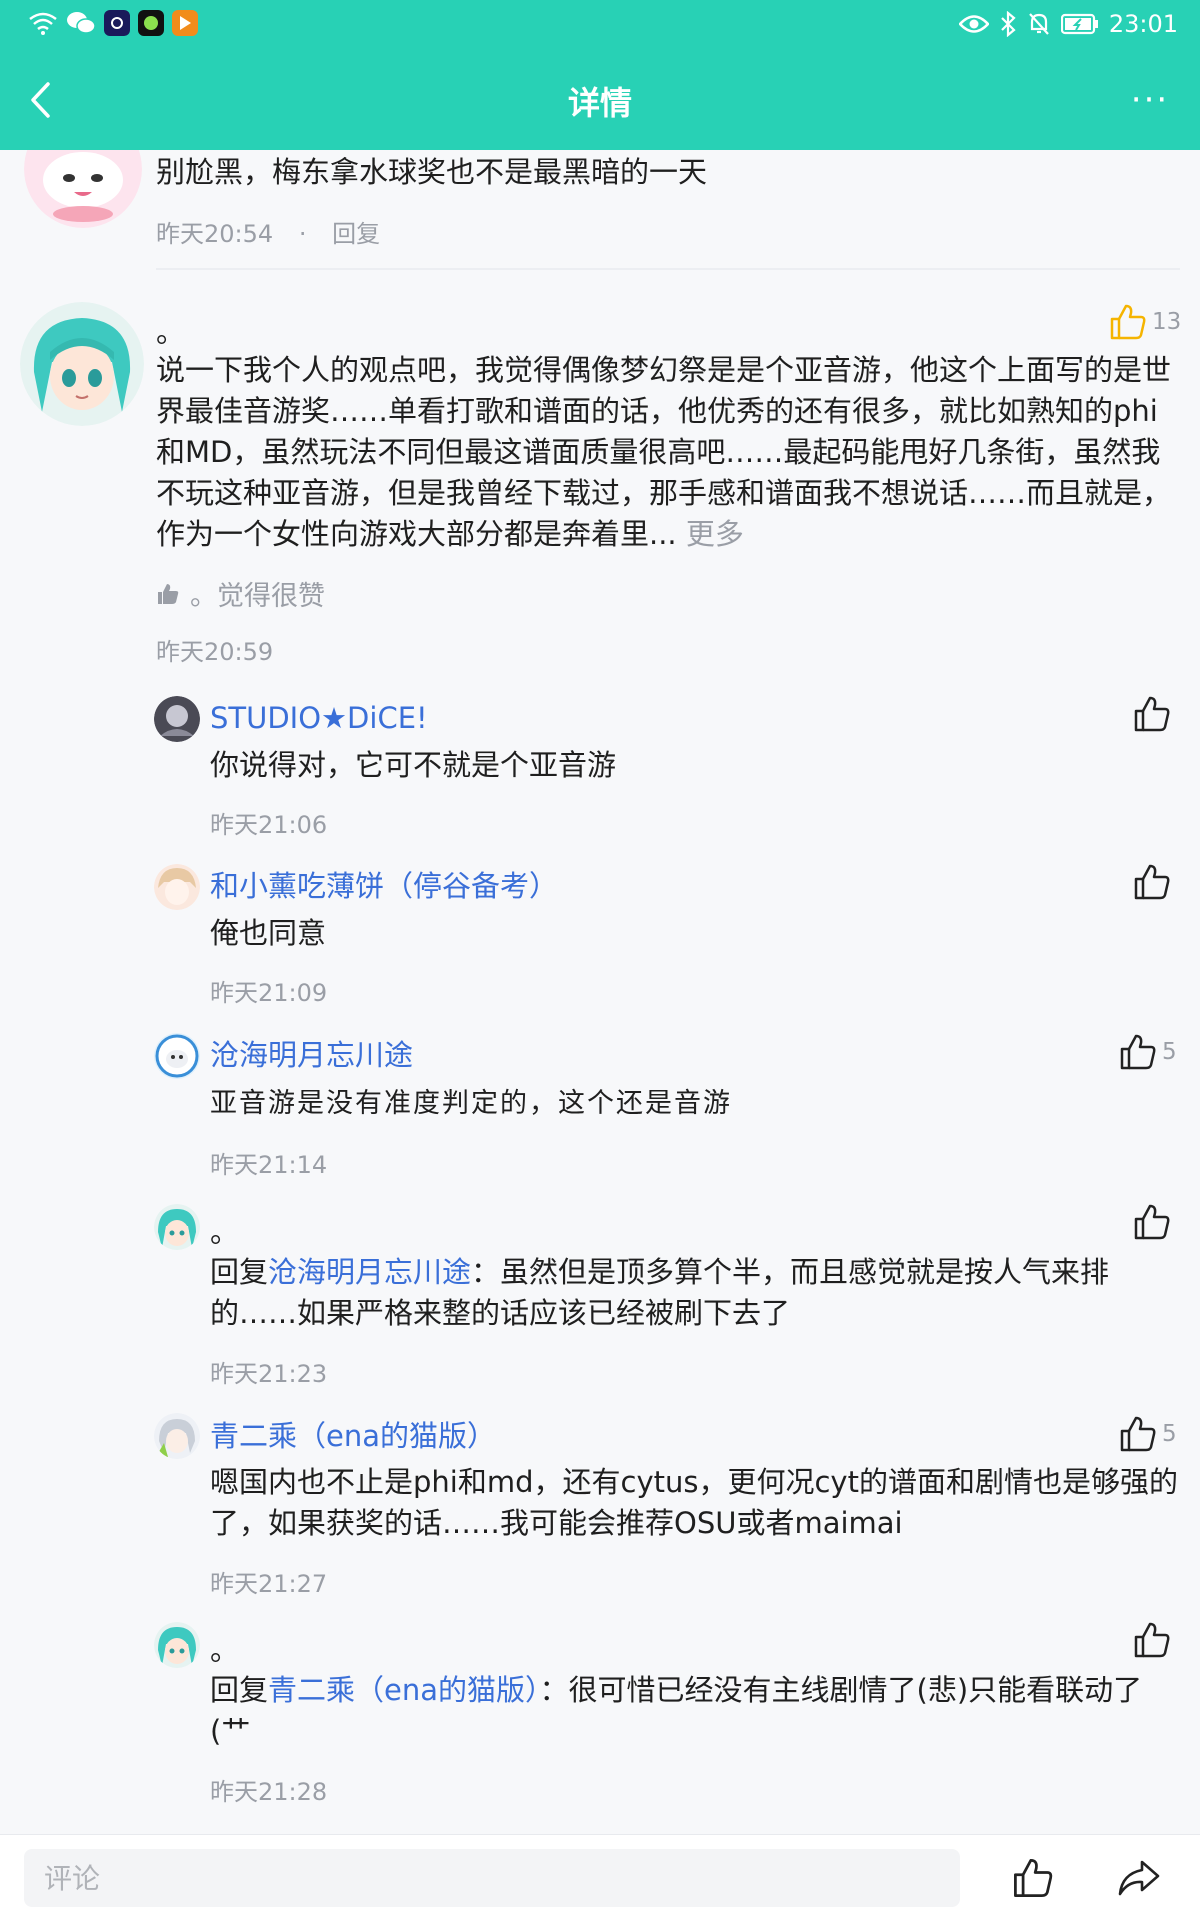 This screenshot has width=1200, height=1921. I want to click on bottom-comment-bar, so click(600, 1877).